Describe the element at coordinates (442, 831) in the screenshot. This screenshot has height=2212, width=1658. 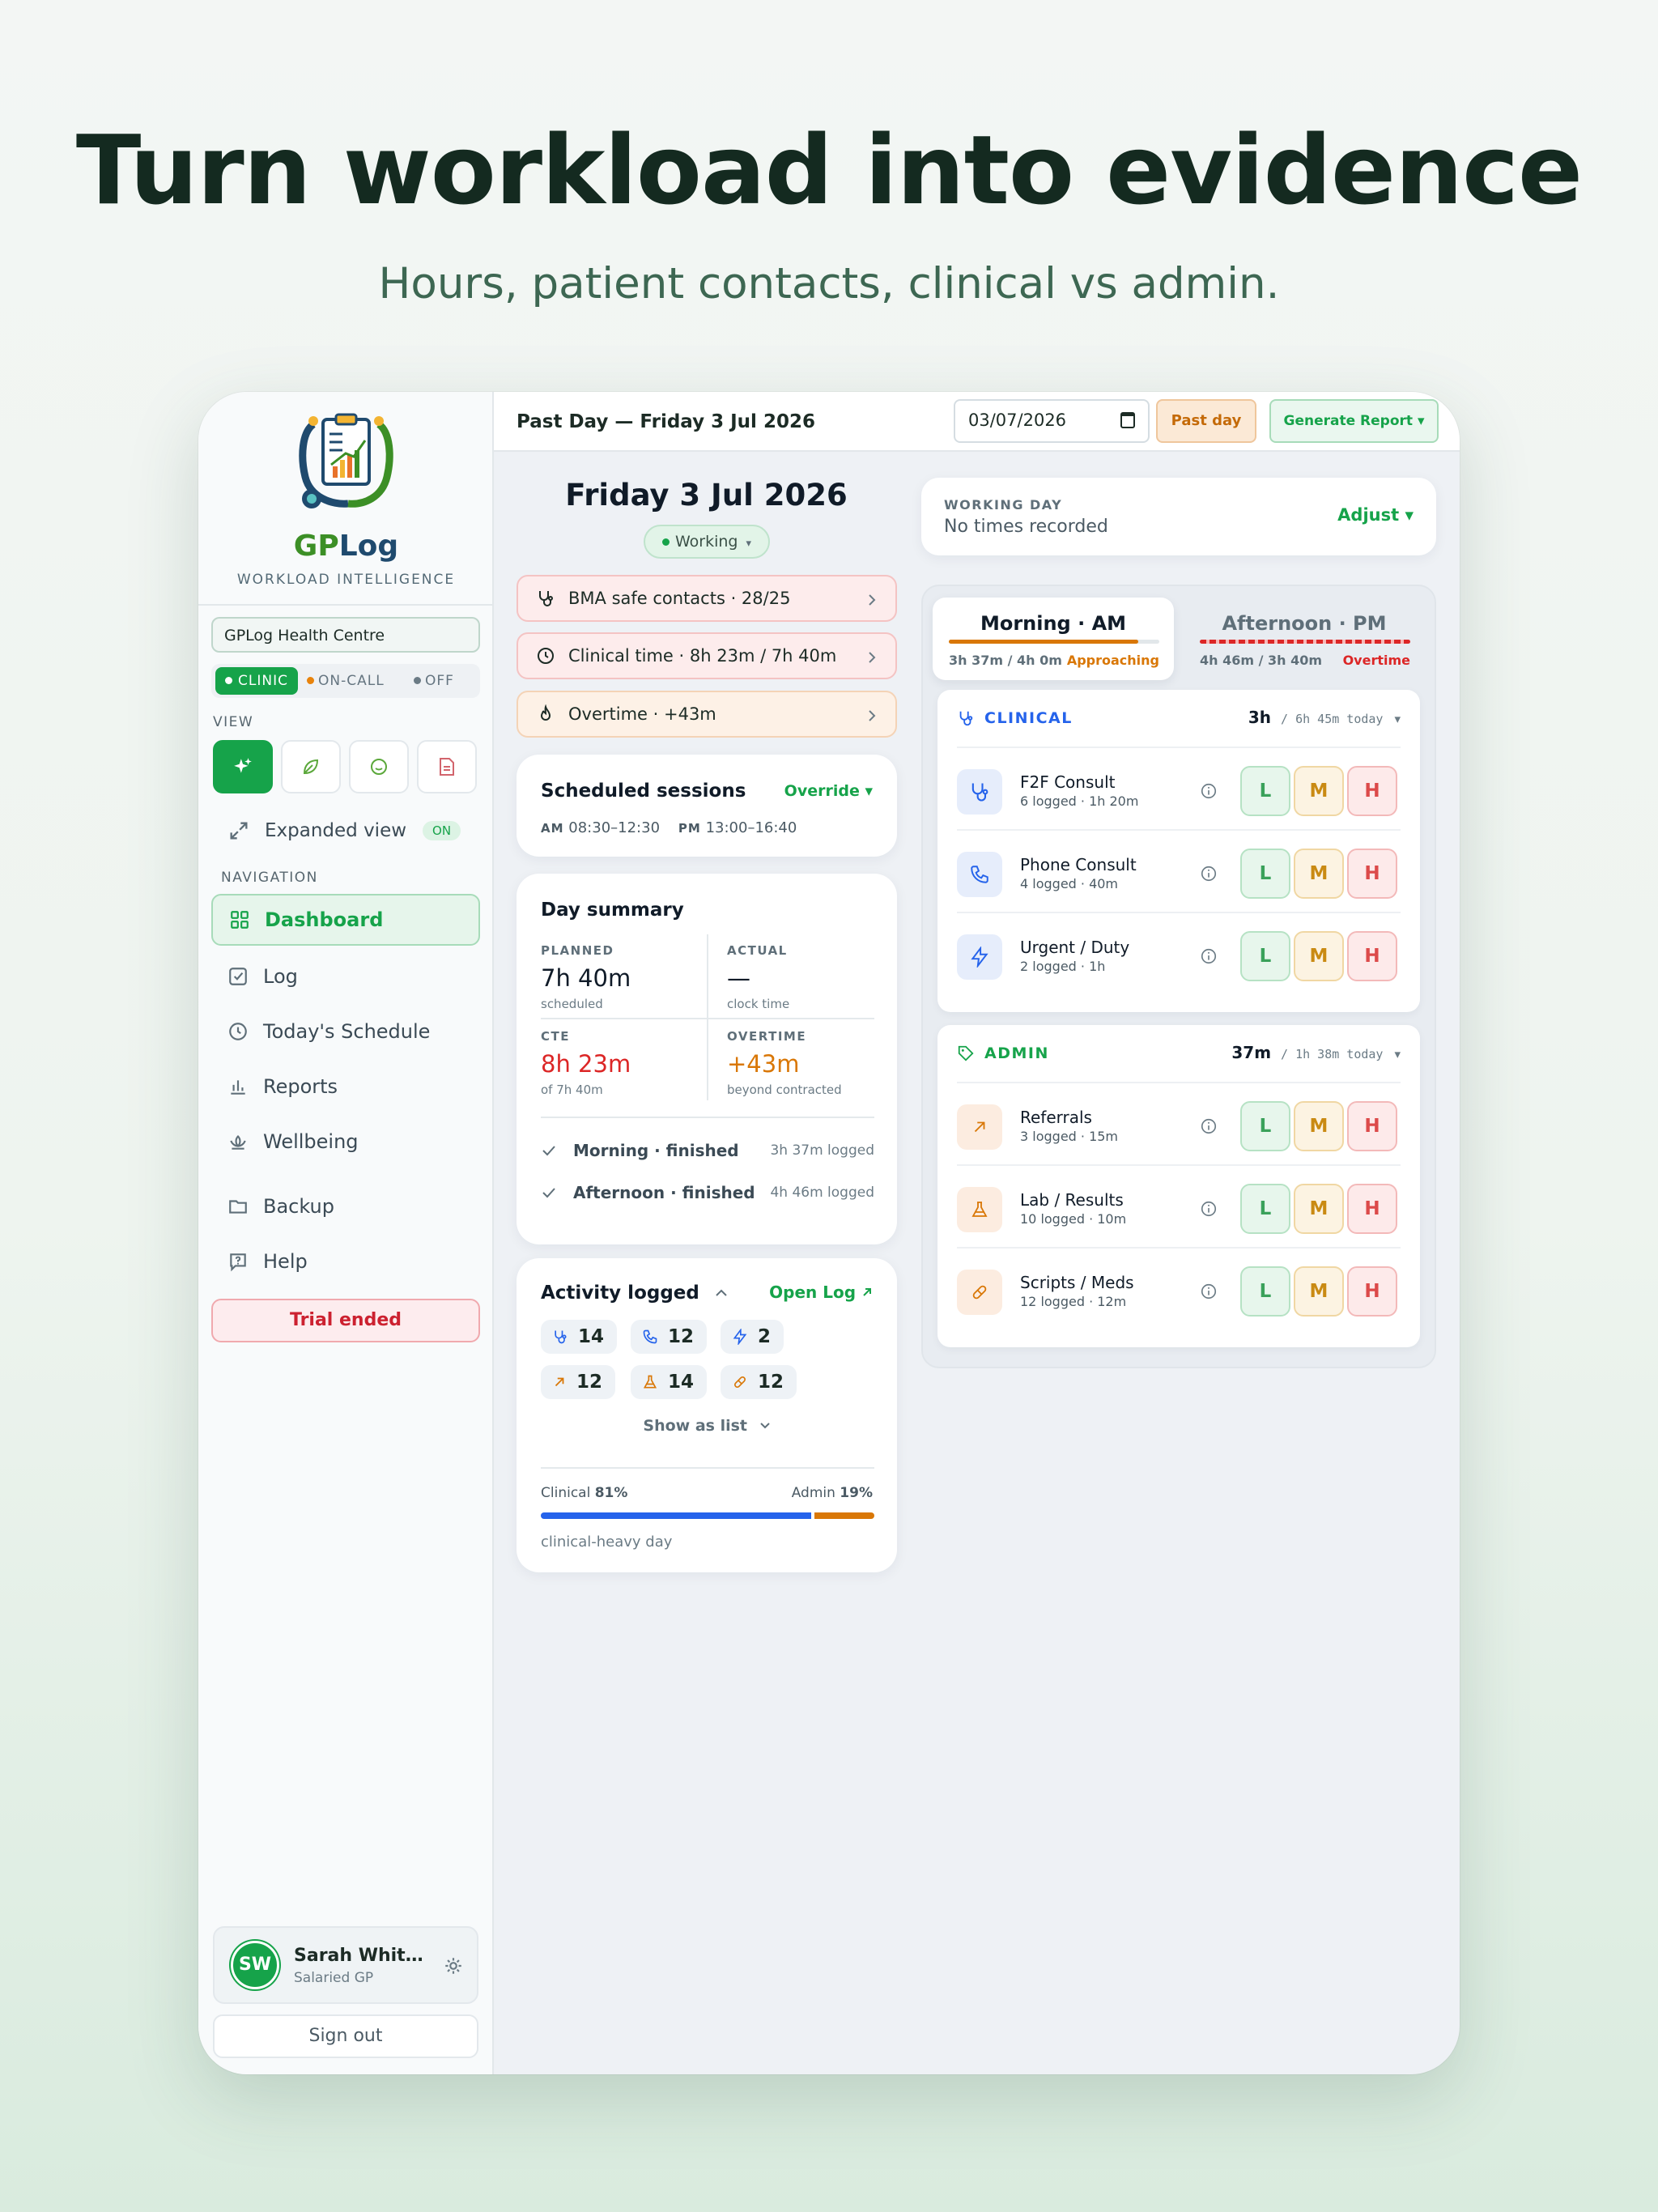
I see `expanded-view-badge: ON` at that location.